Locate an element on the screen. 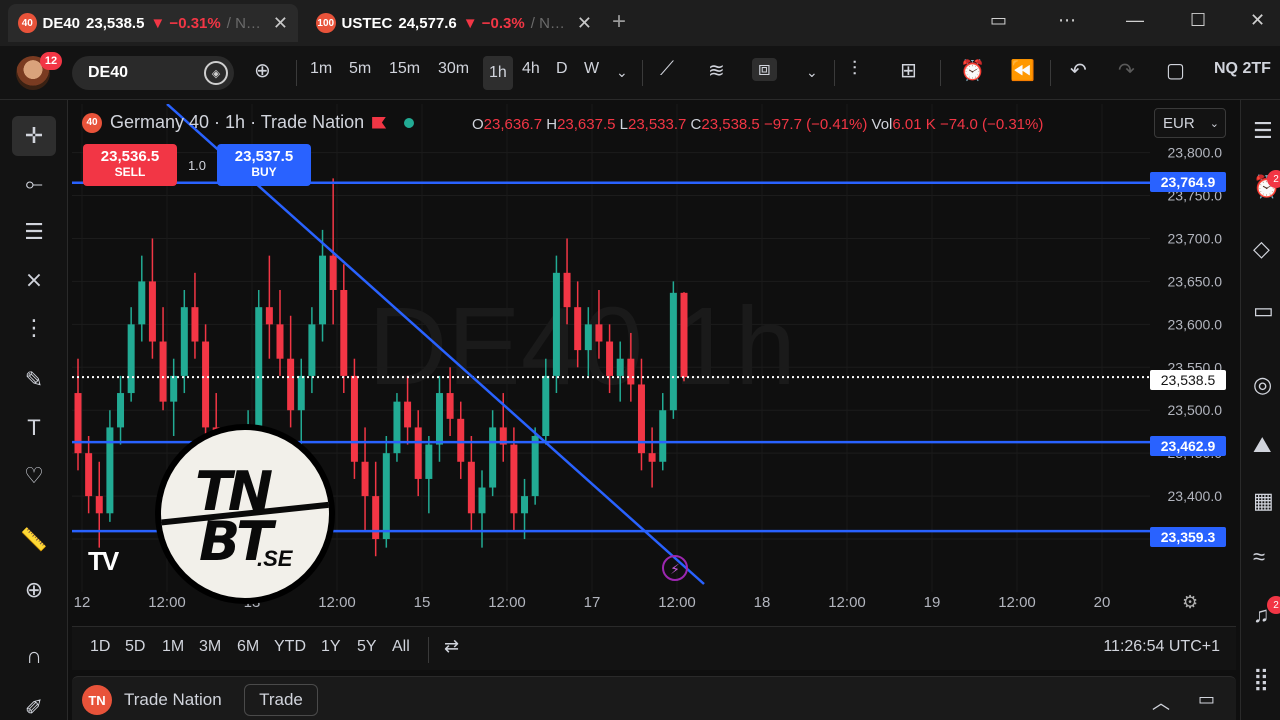 The height and width of the screenshot is (720, 1280). zoom-icon: ⊕ is located at coordinates (34, 590).